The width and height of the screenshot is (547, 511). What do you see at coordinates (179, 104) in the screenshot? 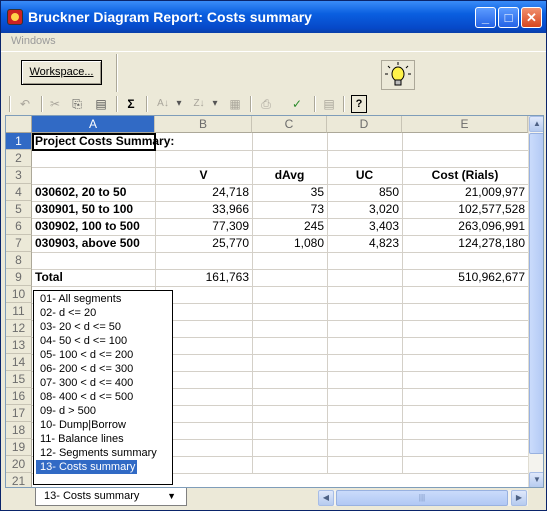
I see `sort-ascending-dropdown-icon: ▾` at bounding box center [179, 104].